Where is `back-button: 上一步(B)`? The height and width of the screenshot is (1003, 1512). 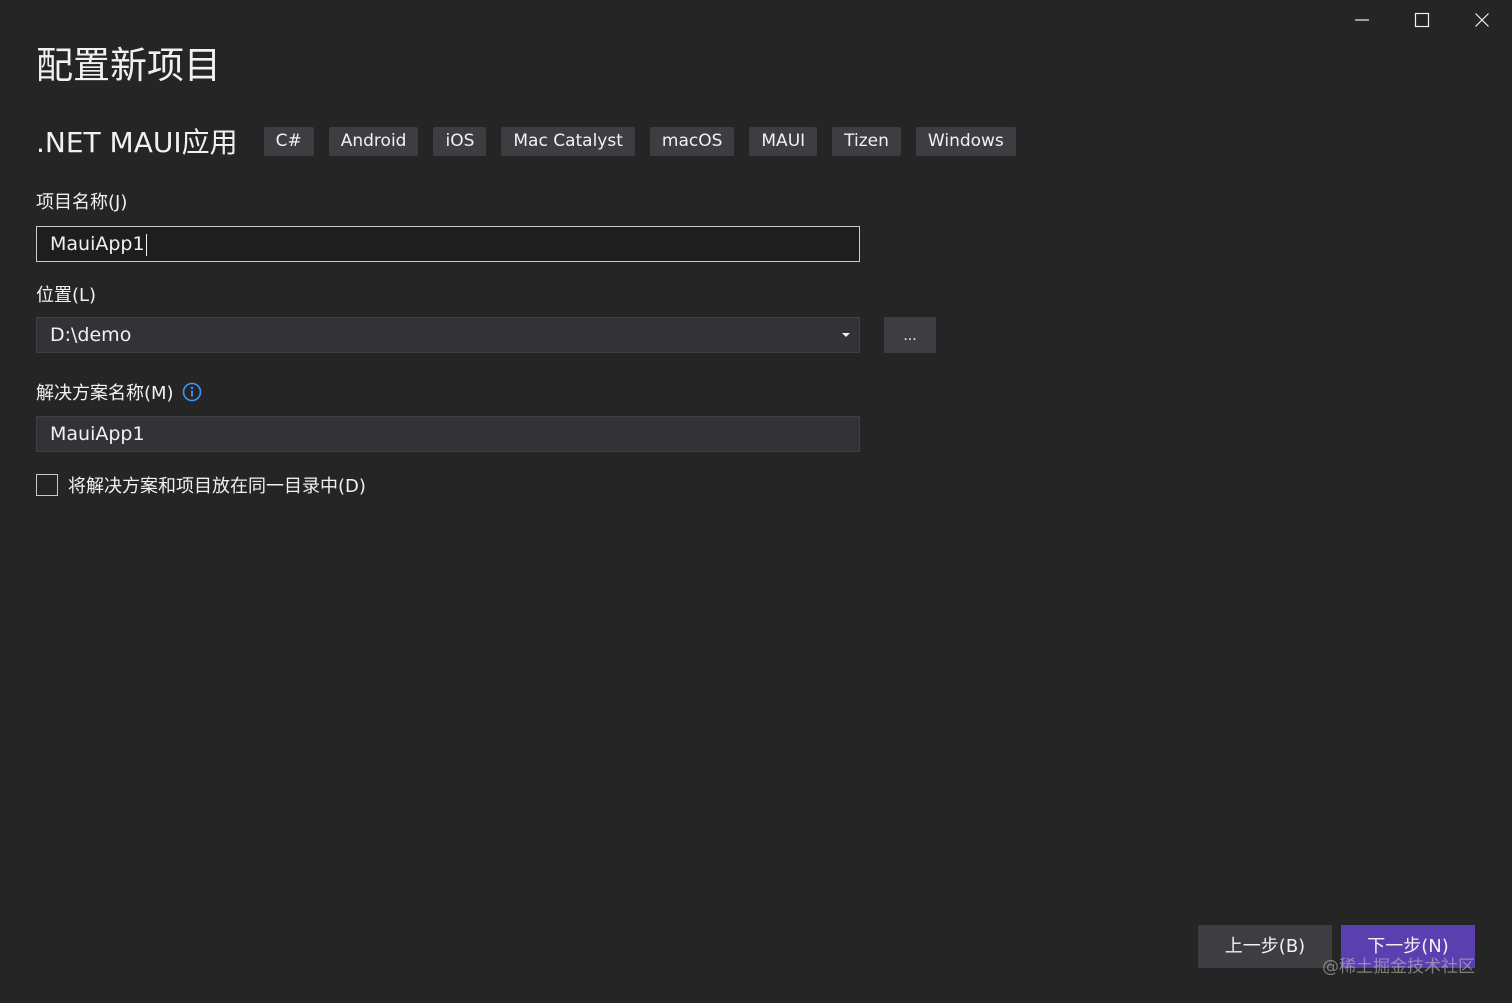 back-button: 上一步(B) is located at coordinates (1265, 946).